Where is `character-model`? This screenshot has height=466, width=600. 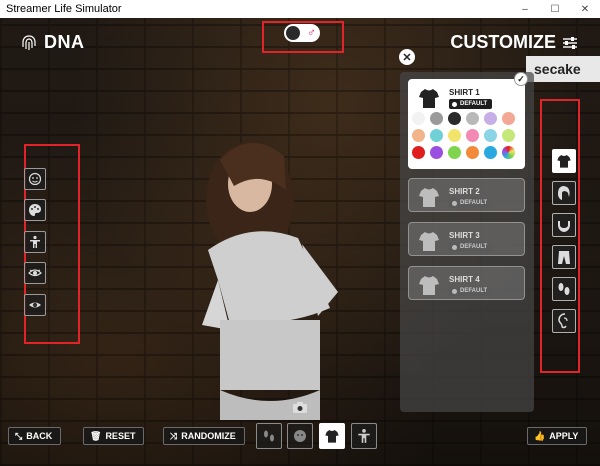
character-model is located at coordinates (270, 281).